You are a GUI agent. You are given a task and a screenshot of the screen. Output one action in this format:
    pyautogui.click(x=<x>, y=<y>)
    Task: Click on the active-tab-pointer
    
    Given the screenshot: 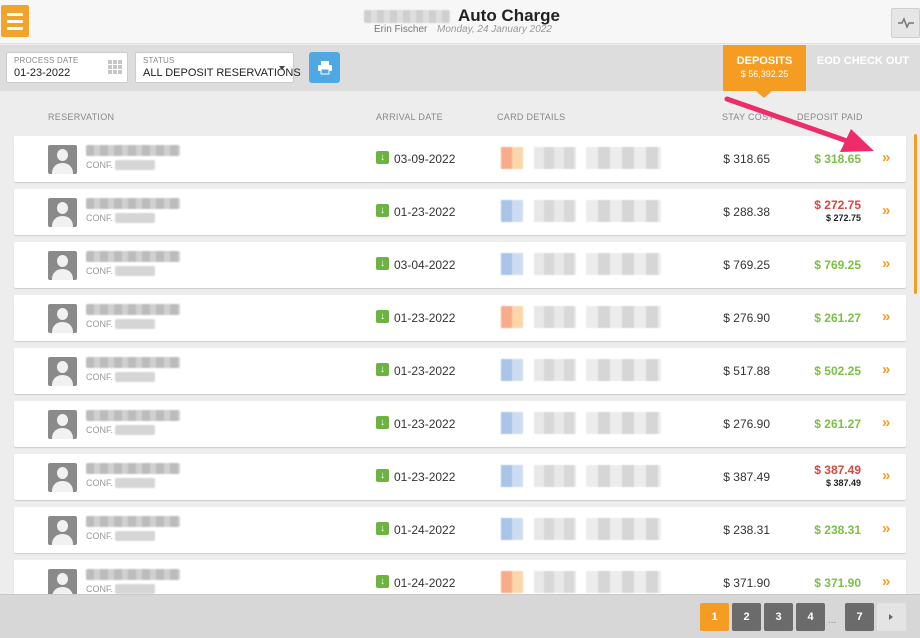 What is the action you would take?
    pyautogui.click(x=764, y=94)
    